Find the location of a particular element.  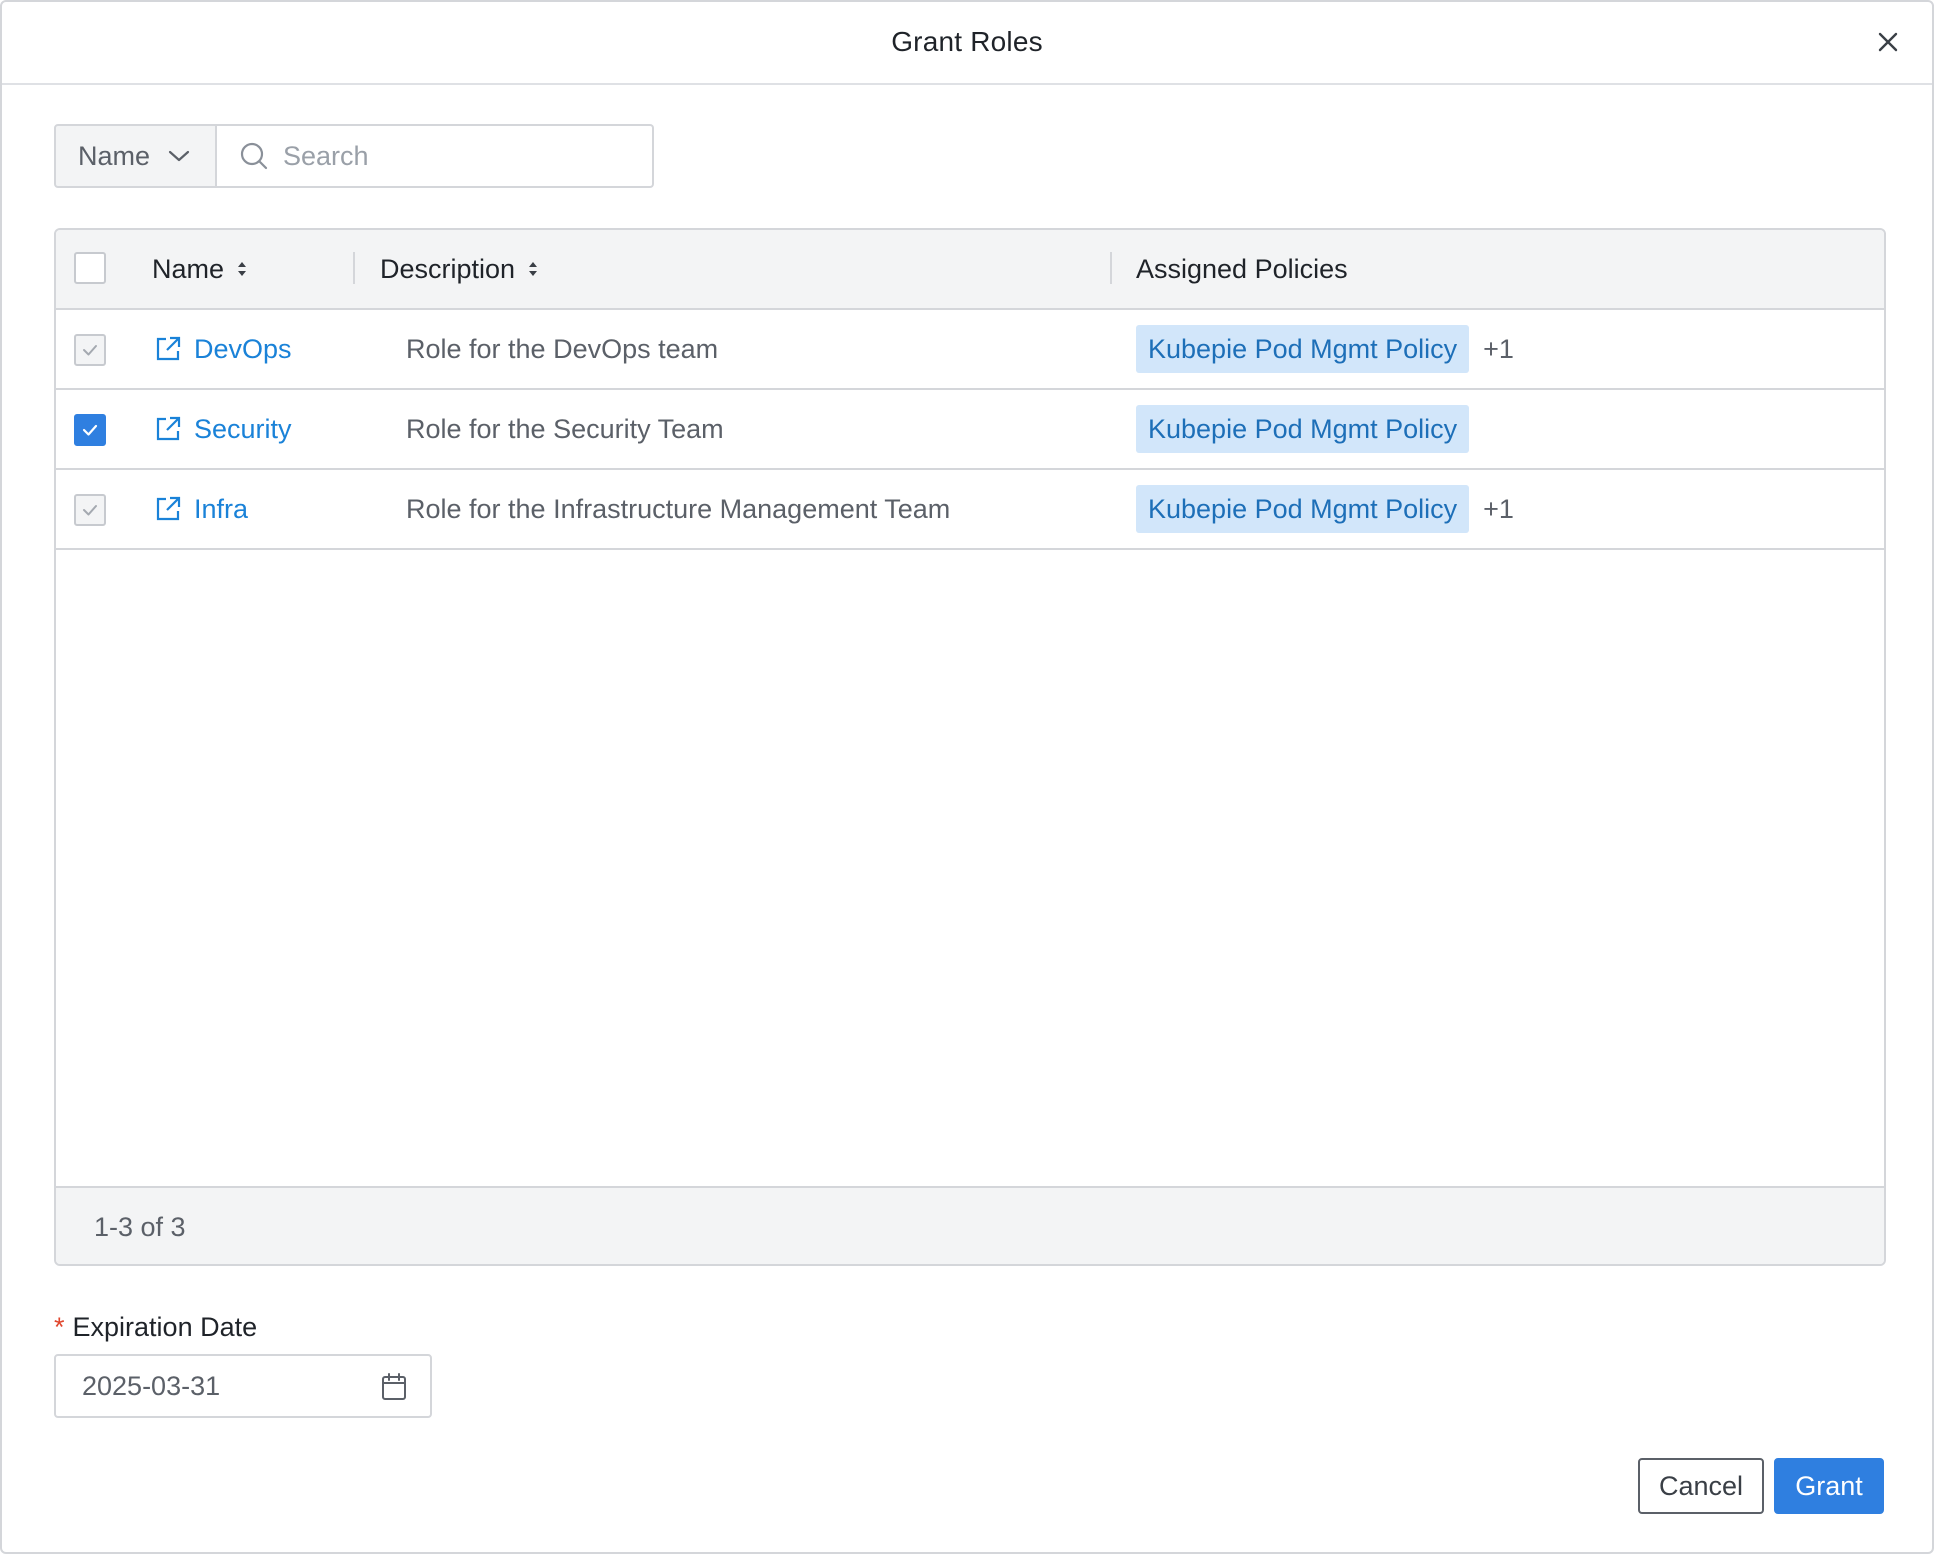

role-link-infra: Infra is located at coordinates (201, 509).